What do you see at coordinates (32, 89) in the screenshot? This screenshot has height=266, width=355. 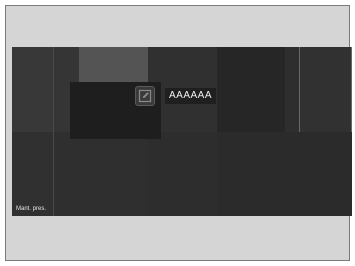 I see `left-top-panel` at bounding box center [32, 89].